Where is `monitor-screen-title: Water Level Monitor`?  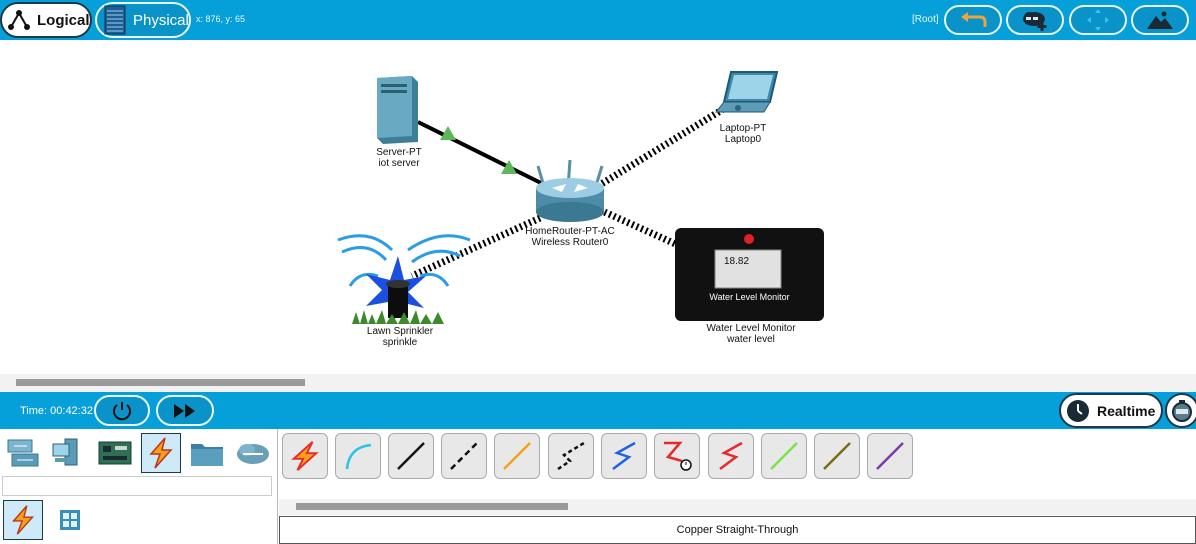 monitor-screen-title: Water Level Monitor is located at coordinates (749, 297).